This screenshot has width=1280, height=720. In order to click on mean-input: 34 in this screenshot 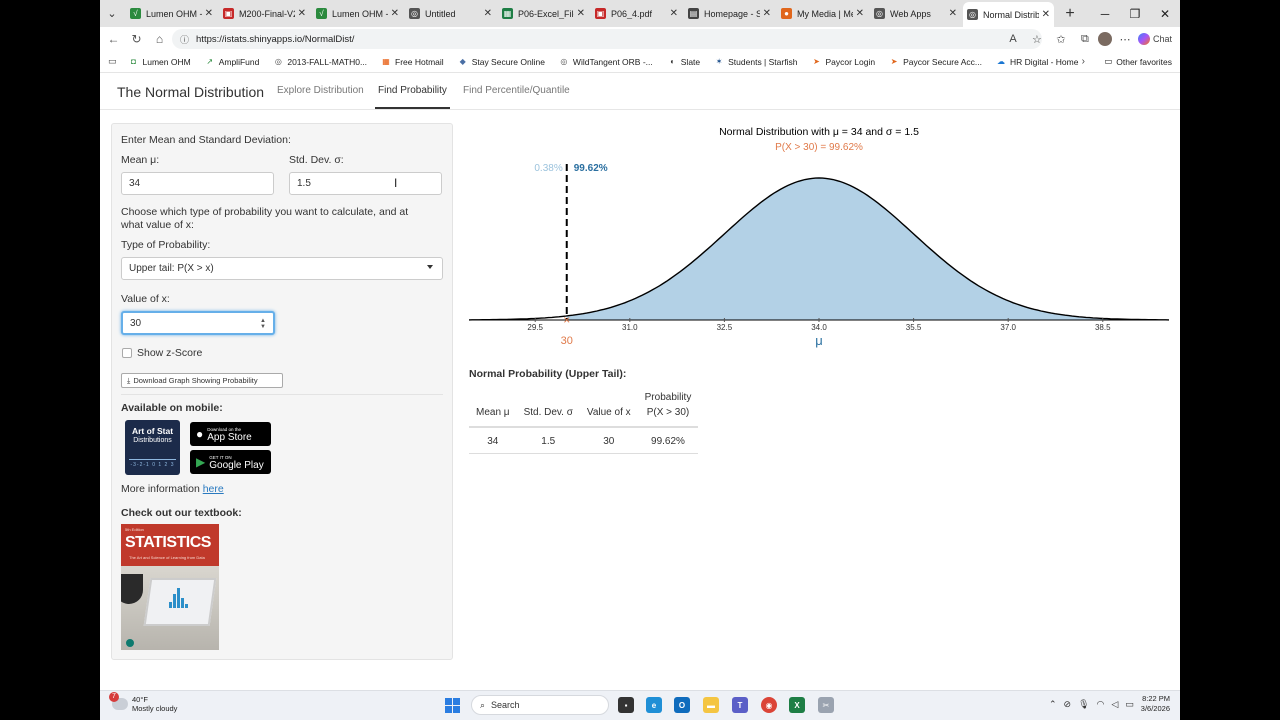, I will do `click(197, 183)`.